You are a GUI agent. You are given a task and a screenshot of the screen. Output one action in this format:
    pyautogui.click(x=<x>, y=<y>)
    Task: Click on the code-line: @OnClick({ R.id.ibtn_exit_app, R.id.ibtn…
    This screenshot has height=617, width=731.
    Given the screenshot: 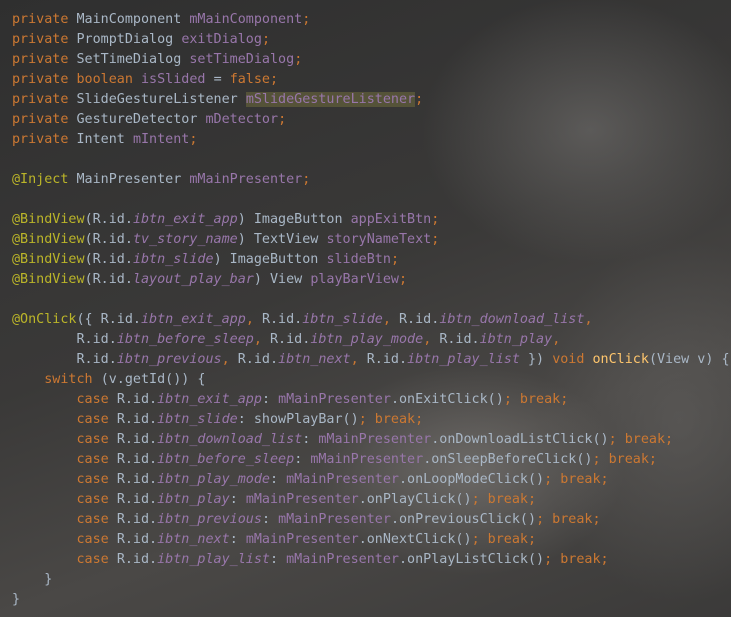 What is the action you would take?
    pyautogui.click(x=371, y=320)
    